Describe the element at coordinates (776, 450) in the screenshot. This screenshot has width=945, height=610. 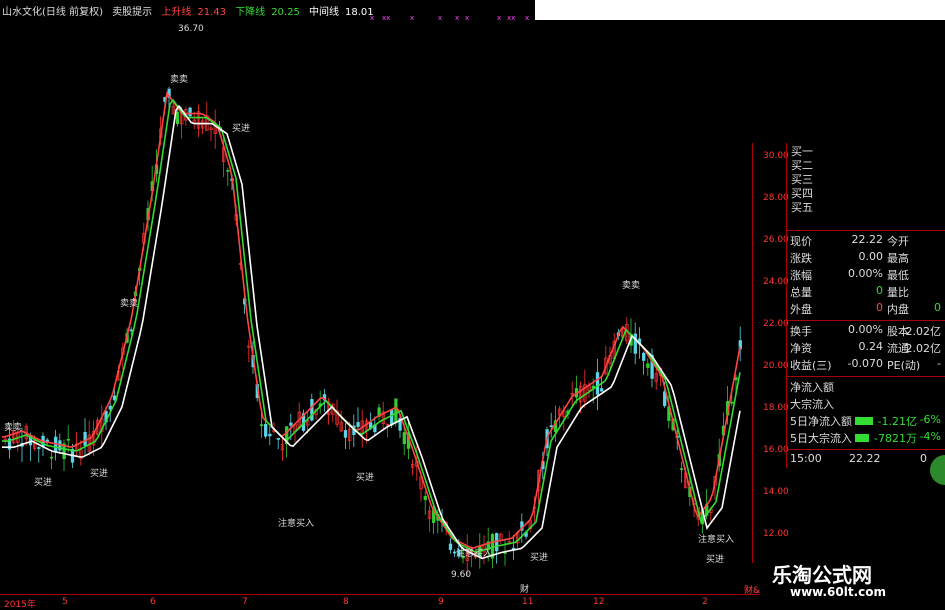
I see `price-tick: 16.00` at that location.